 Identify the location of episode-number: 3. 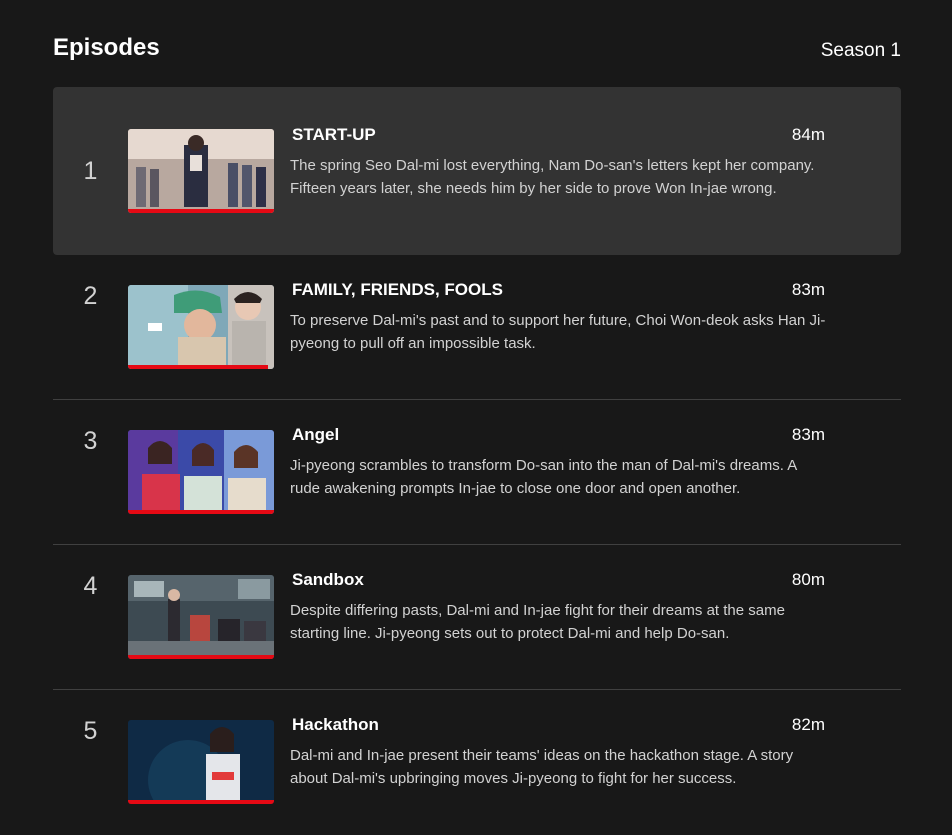
(90, 441).